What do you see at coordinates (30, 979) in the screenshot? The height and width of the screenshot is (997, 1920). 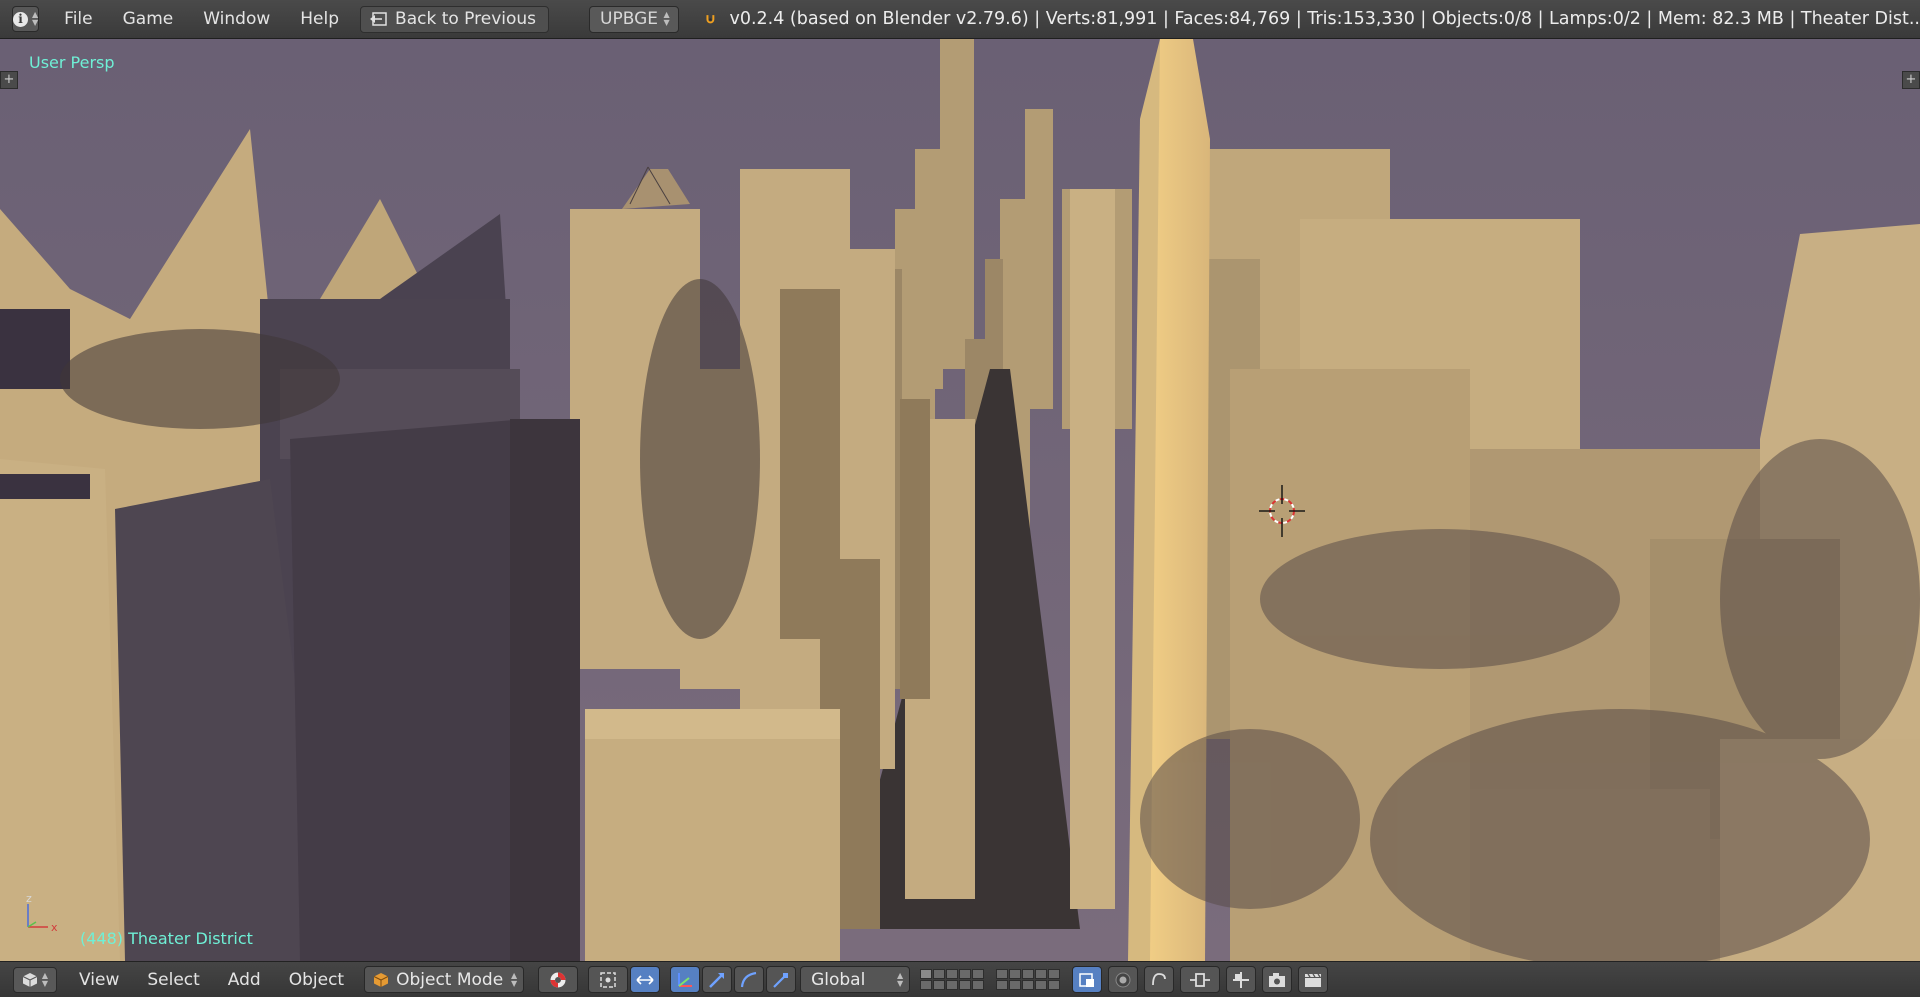 I see `cube-editor-icon` at bounding box center [30, 979].